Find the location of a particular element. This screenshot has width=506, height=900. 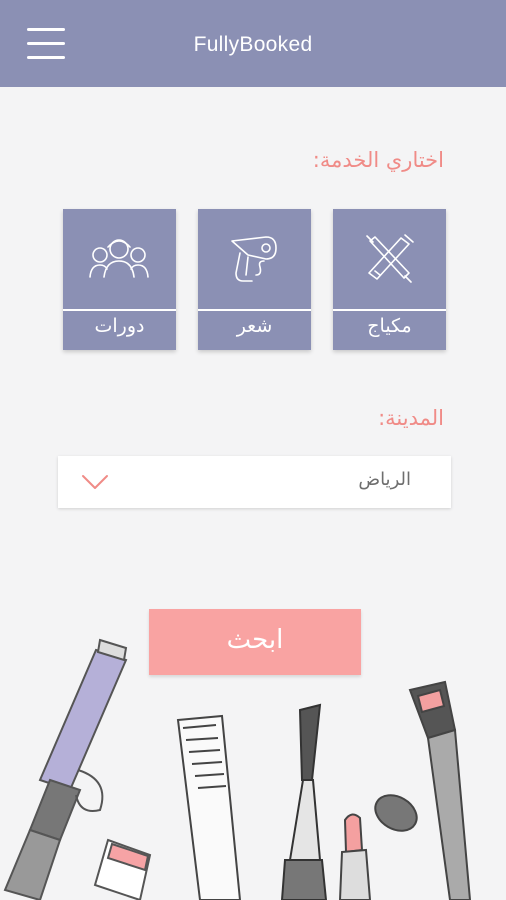

lipstick-icon is located at coordinates (355, 856).